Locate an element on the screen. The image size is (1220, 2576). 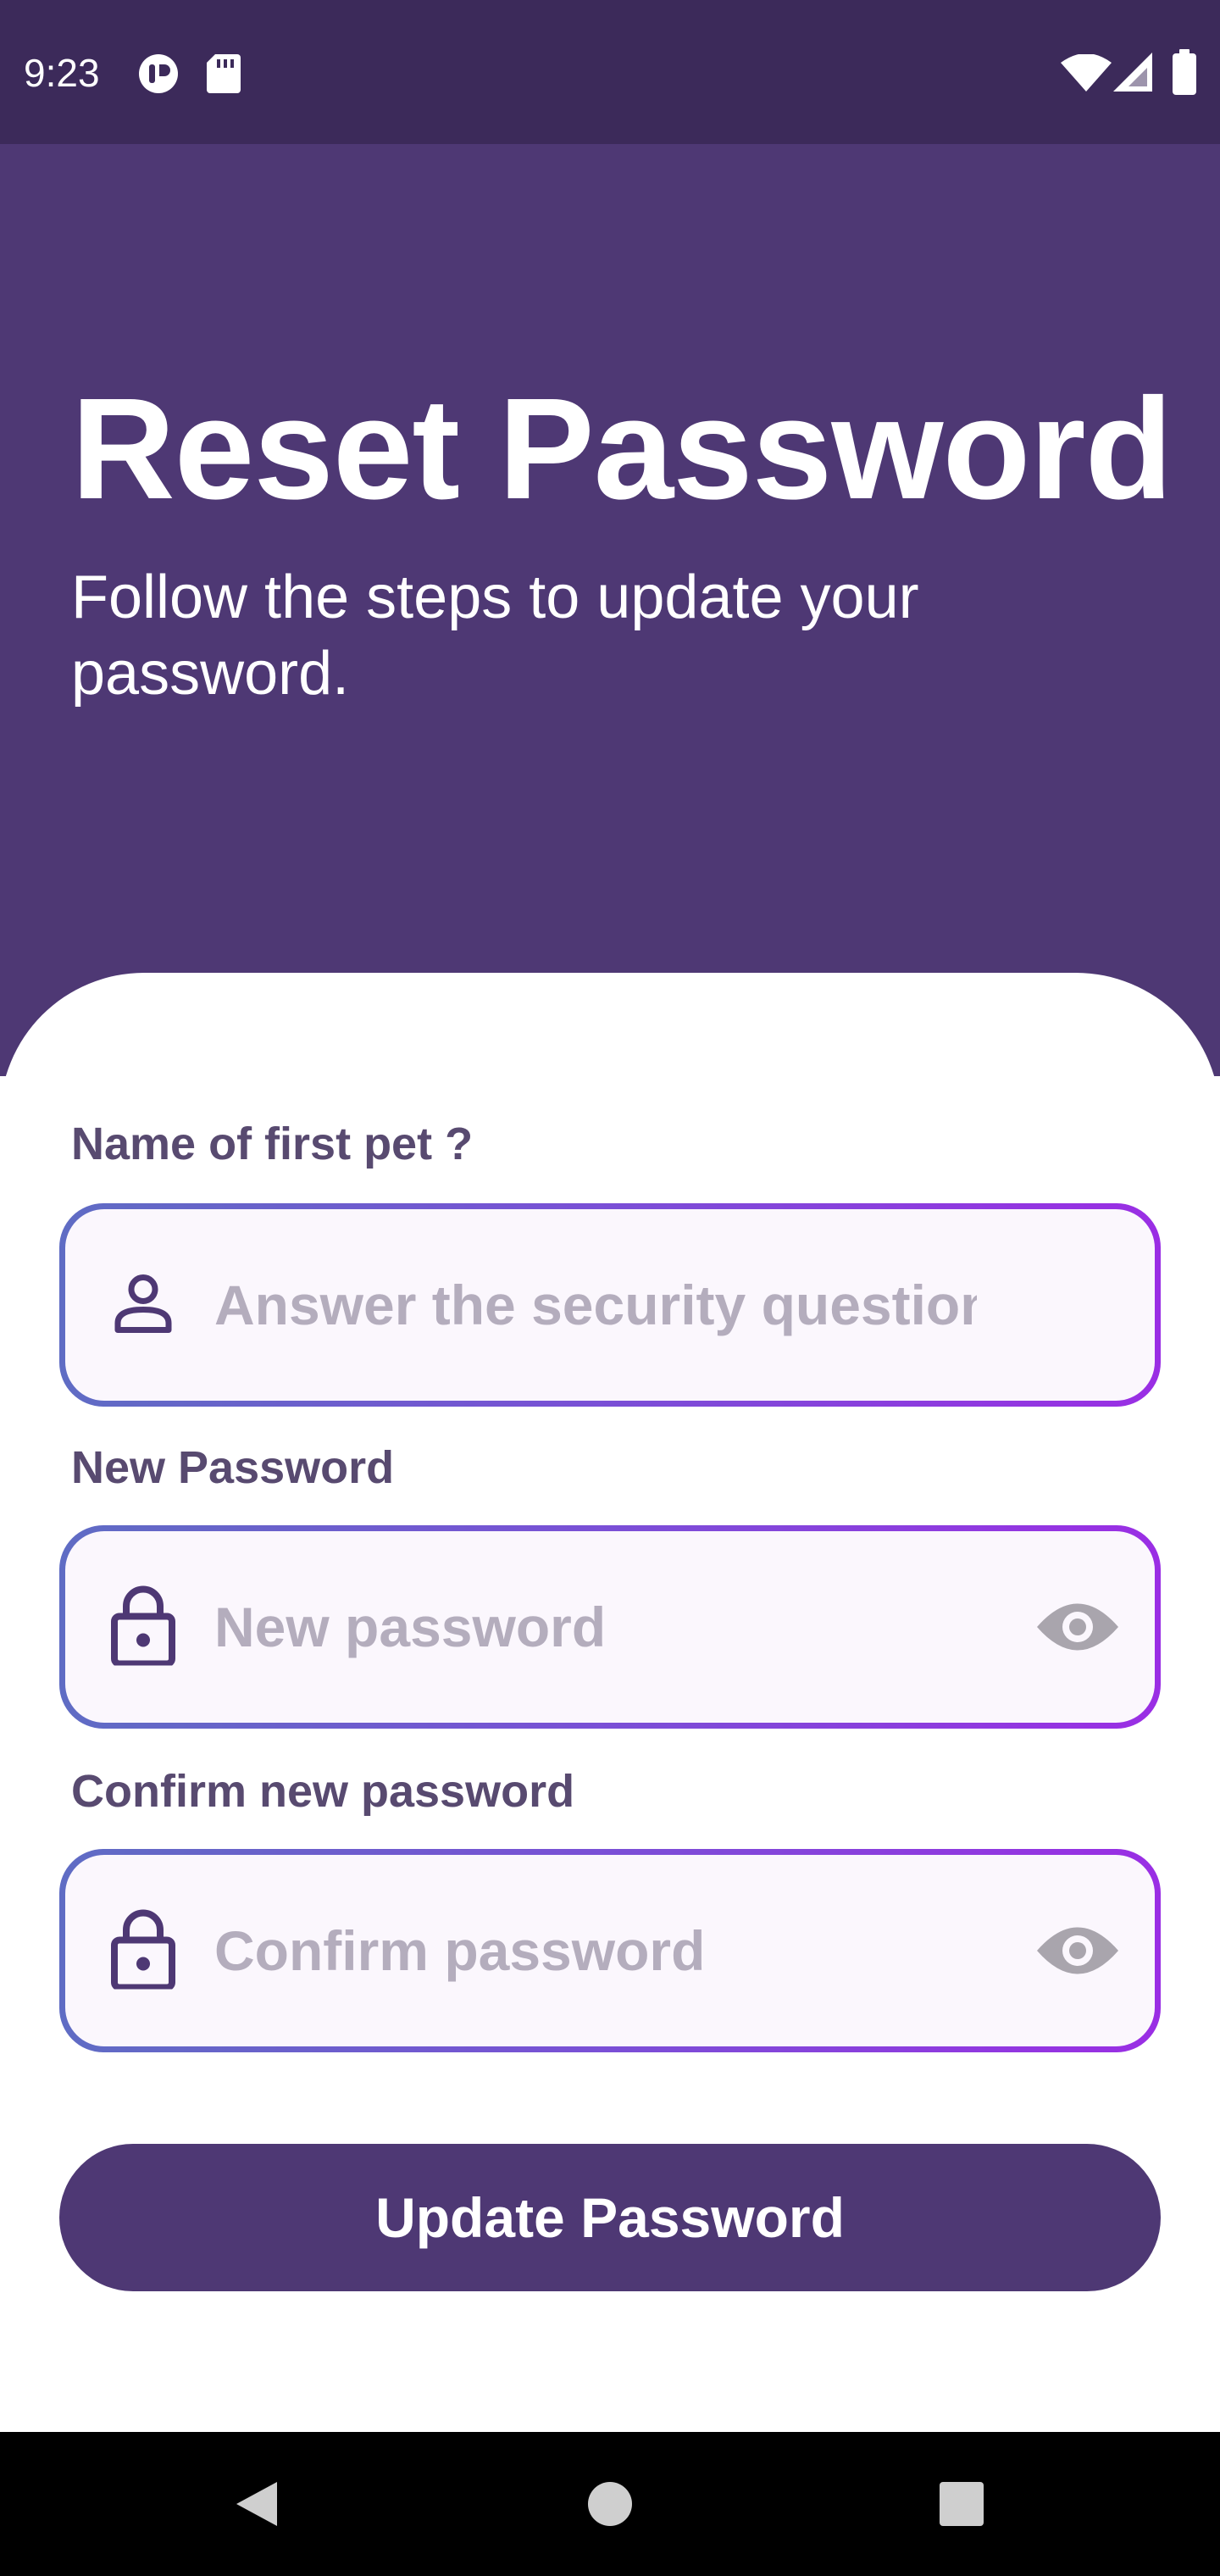
security-question-label: Name of first pet ? is located at coordinates (272, 1144).